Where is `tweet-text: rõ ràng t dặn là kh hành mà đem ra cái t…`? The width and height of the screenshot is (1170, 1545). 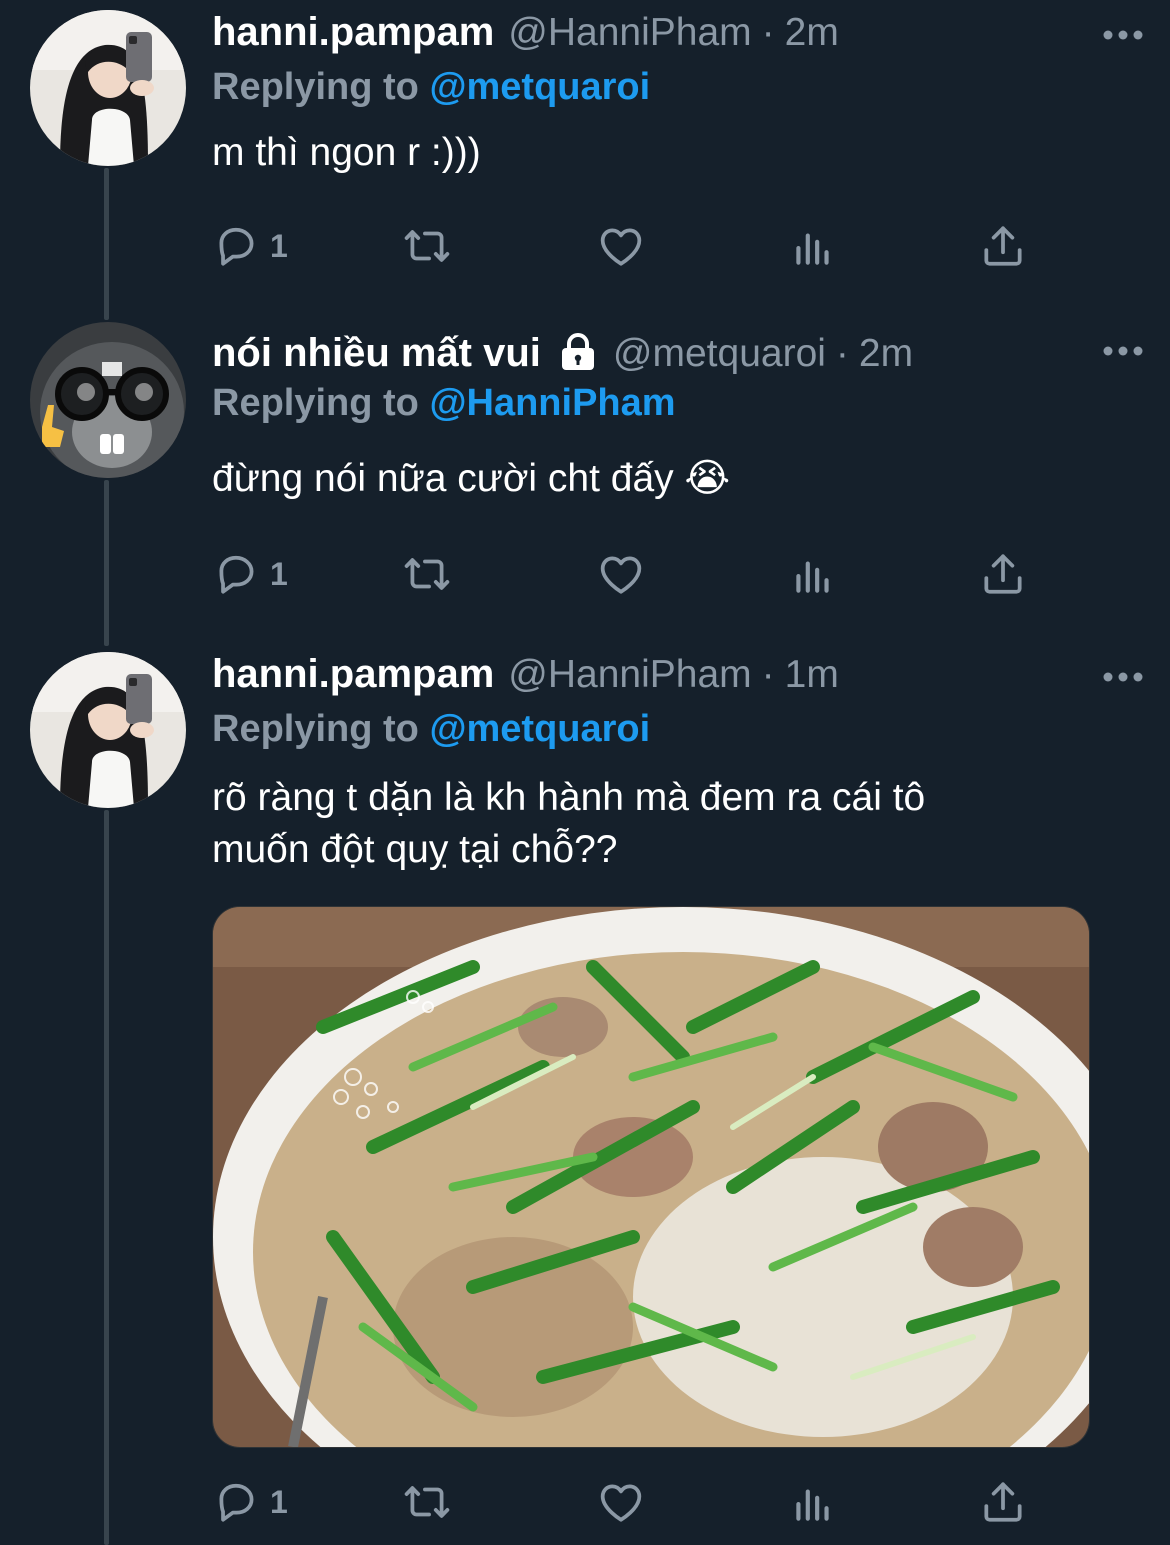 tweet-text: rõ ràng t dặn là kh hành mà đem ra cái t… is located at coordinates (679, 824).